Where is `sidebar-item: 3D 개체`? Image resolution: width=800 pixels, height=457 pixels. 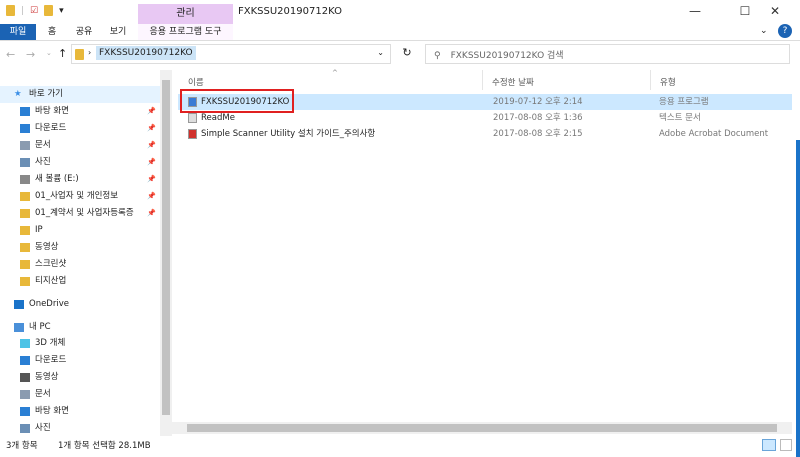
sidebar-item: 3D 개체 is located at coordinates (80, 343).